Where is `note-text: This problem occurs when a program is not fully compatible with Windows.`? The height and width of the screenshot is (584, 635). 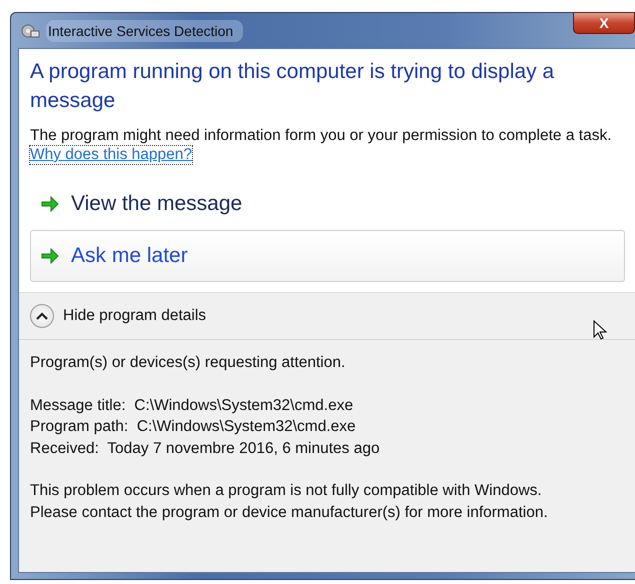 note-text: This problem occurs when a program is not fully compatible with Windows. is located at coordinates (286, 491).